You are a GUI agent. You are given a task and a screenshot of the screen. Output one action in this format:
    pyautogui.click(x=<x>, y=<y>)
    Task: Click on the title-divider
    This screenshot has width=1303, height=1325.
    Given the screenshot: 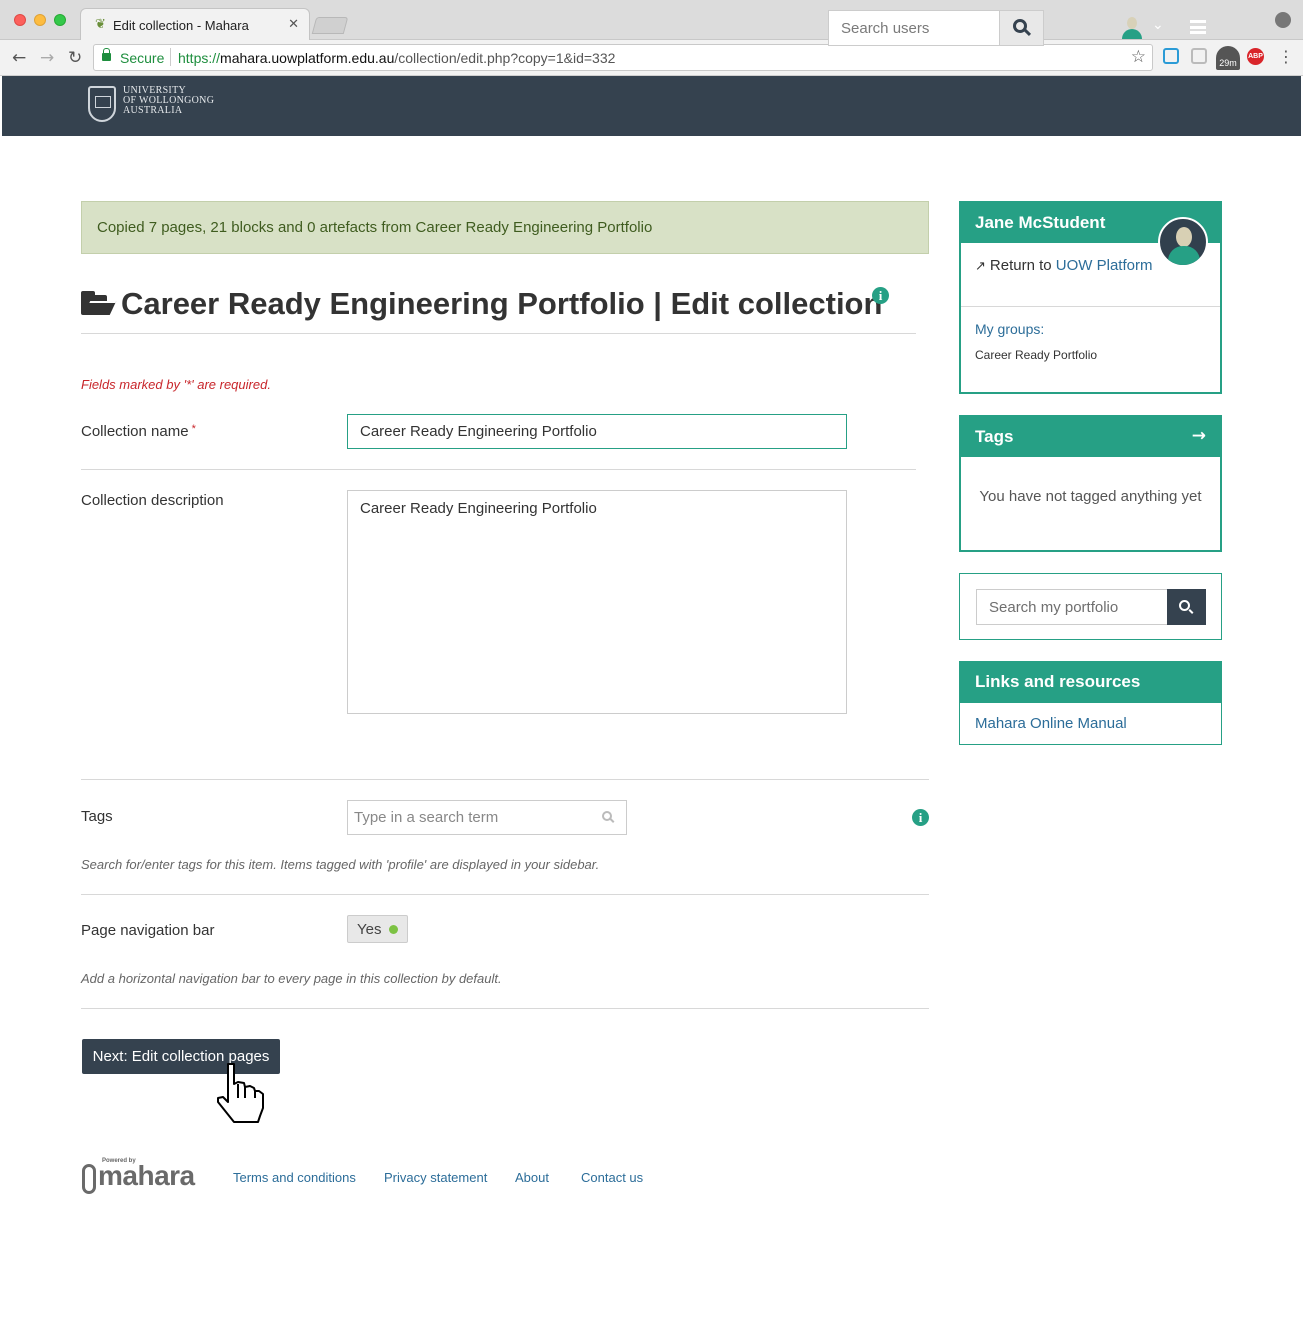 What is the action you would take?
    pyautogui.click(x=498, y=333)
    